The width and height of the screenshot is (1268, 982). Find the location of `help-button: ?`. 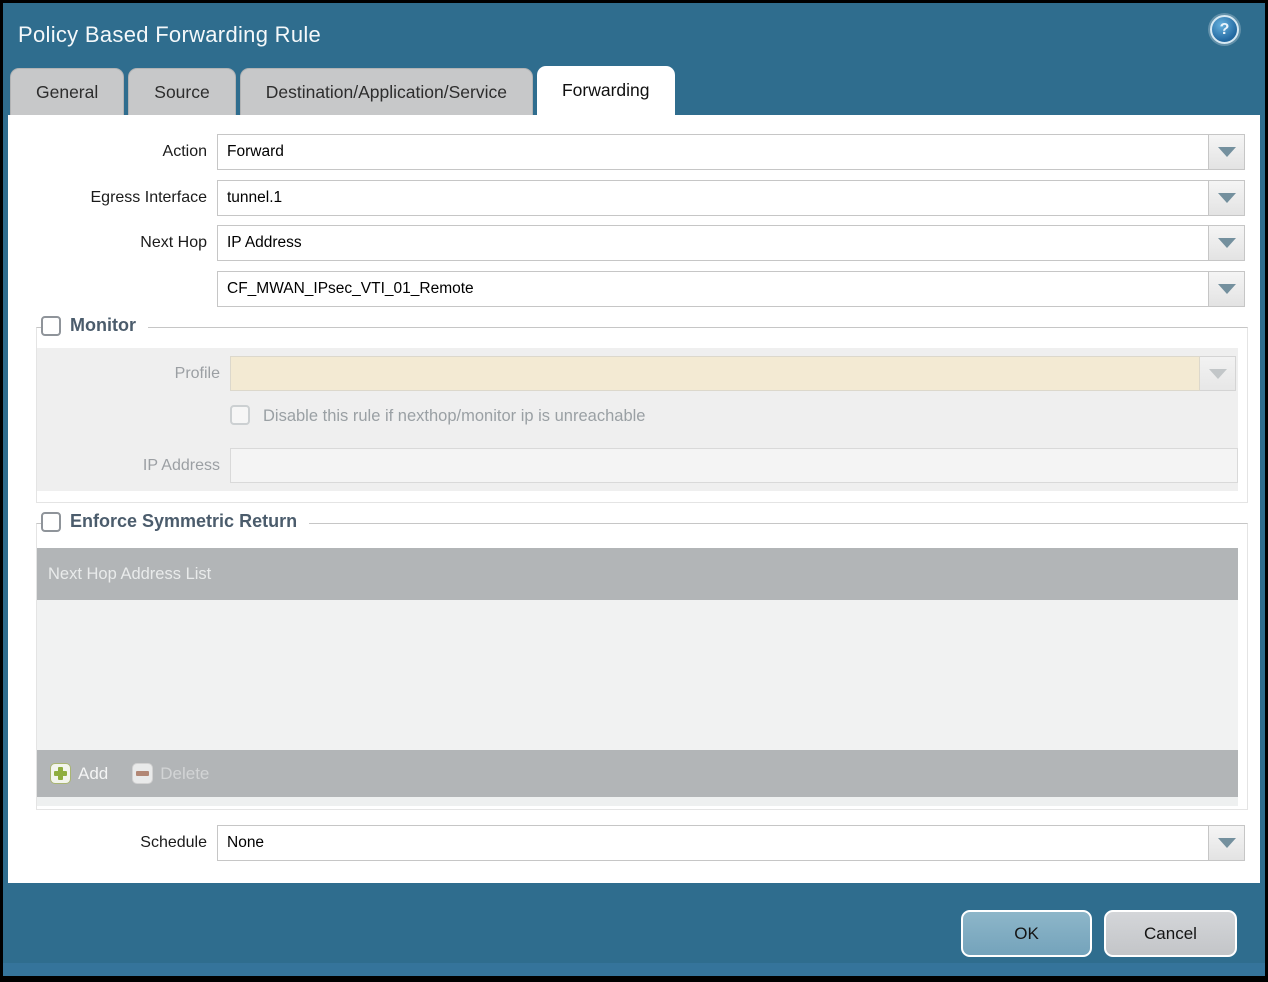

help-button: ? is located at coordinates (1224, 29).